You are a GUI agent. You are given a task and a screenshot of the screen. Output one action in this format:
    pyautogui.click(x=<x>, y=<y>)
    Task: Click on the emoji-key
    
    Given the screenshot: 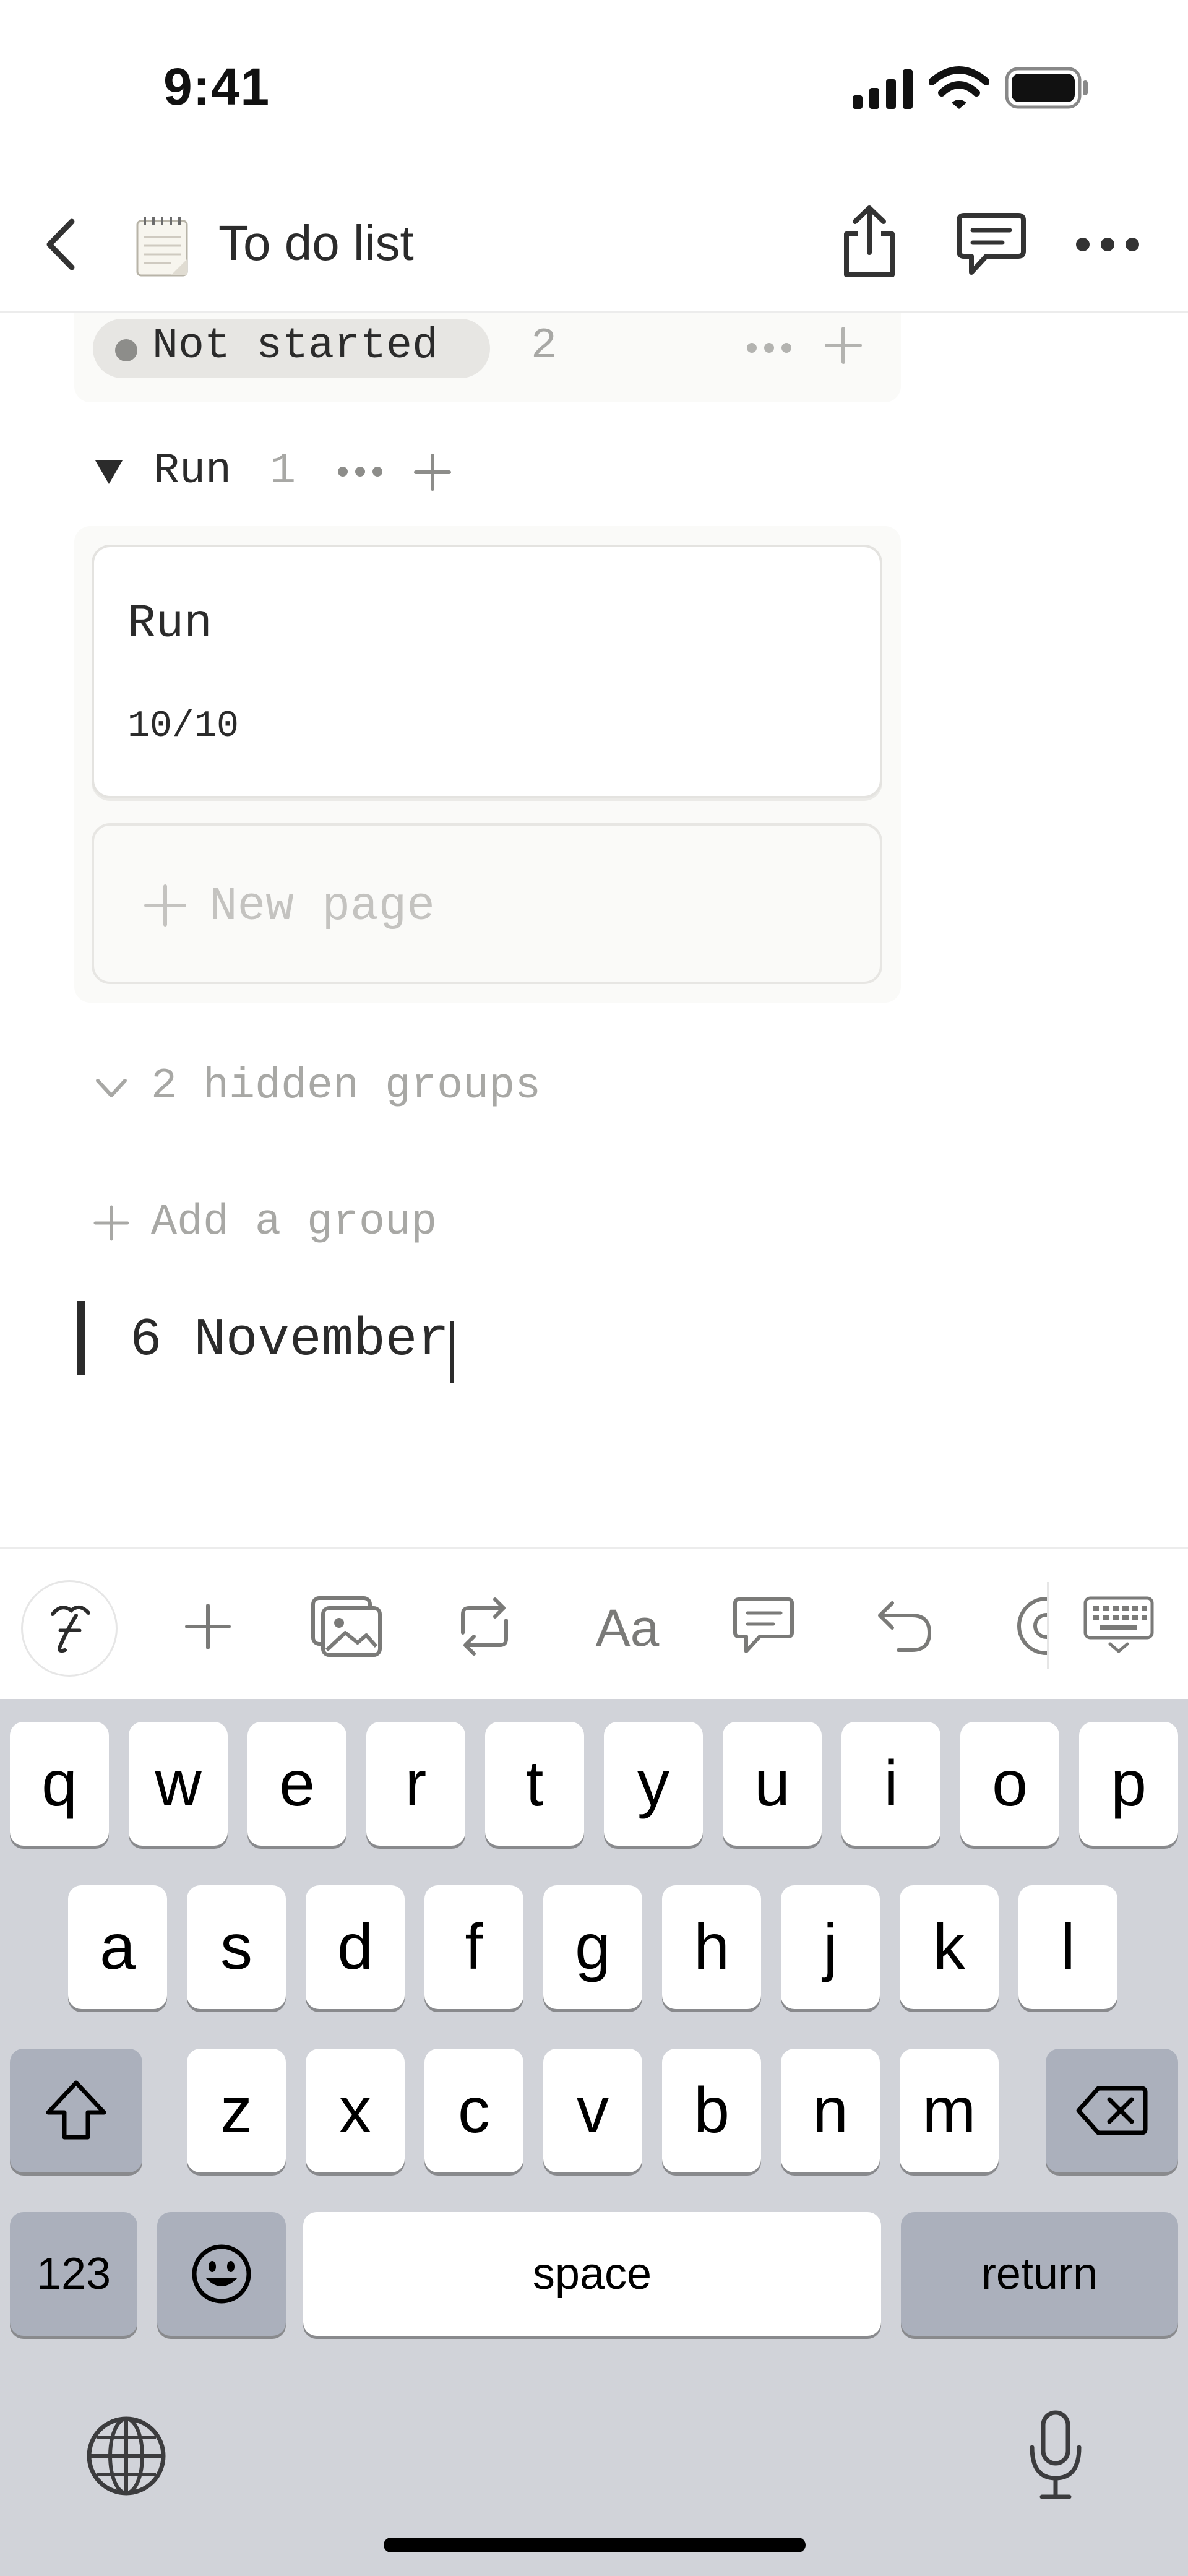 What is the action you would take?
    pyautogui.click(x=221, y=2274)
    